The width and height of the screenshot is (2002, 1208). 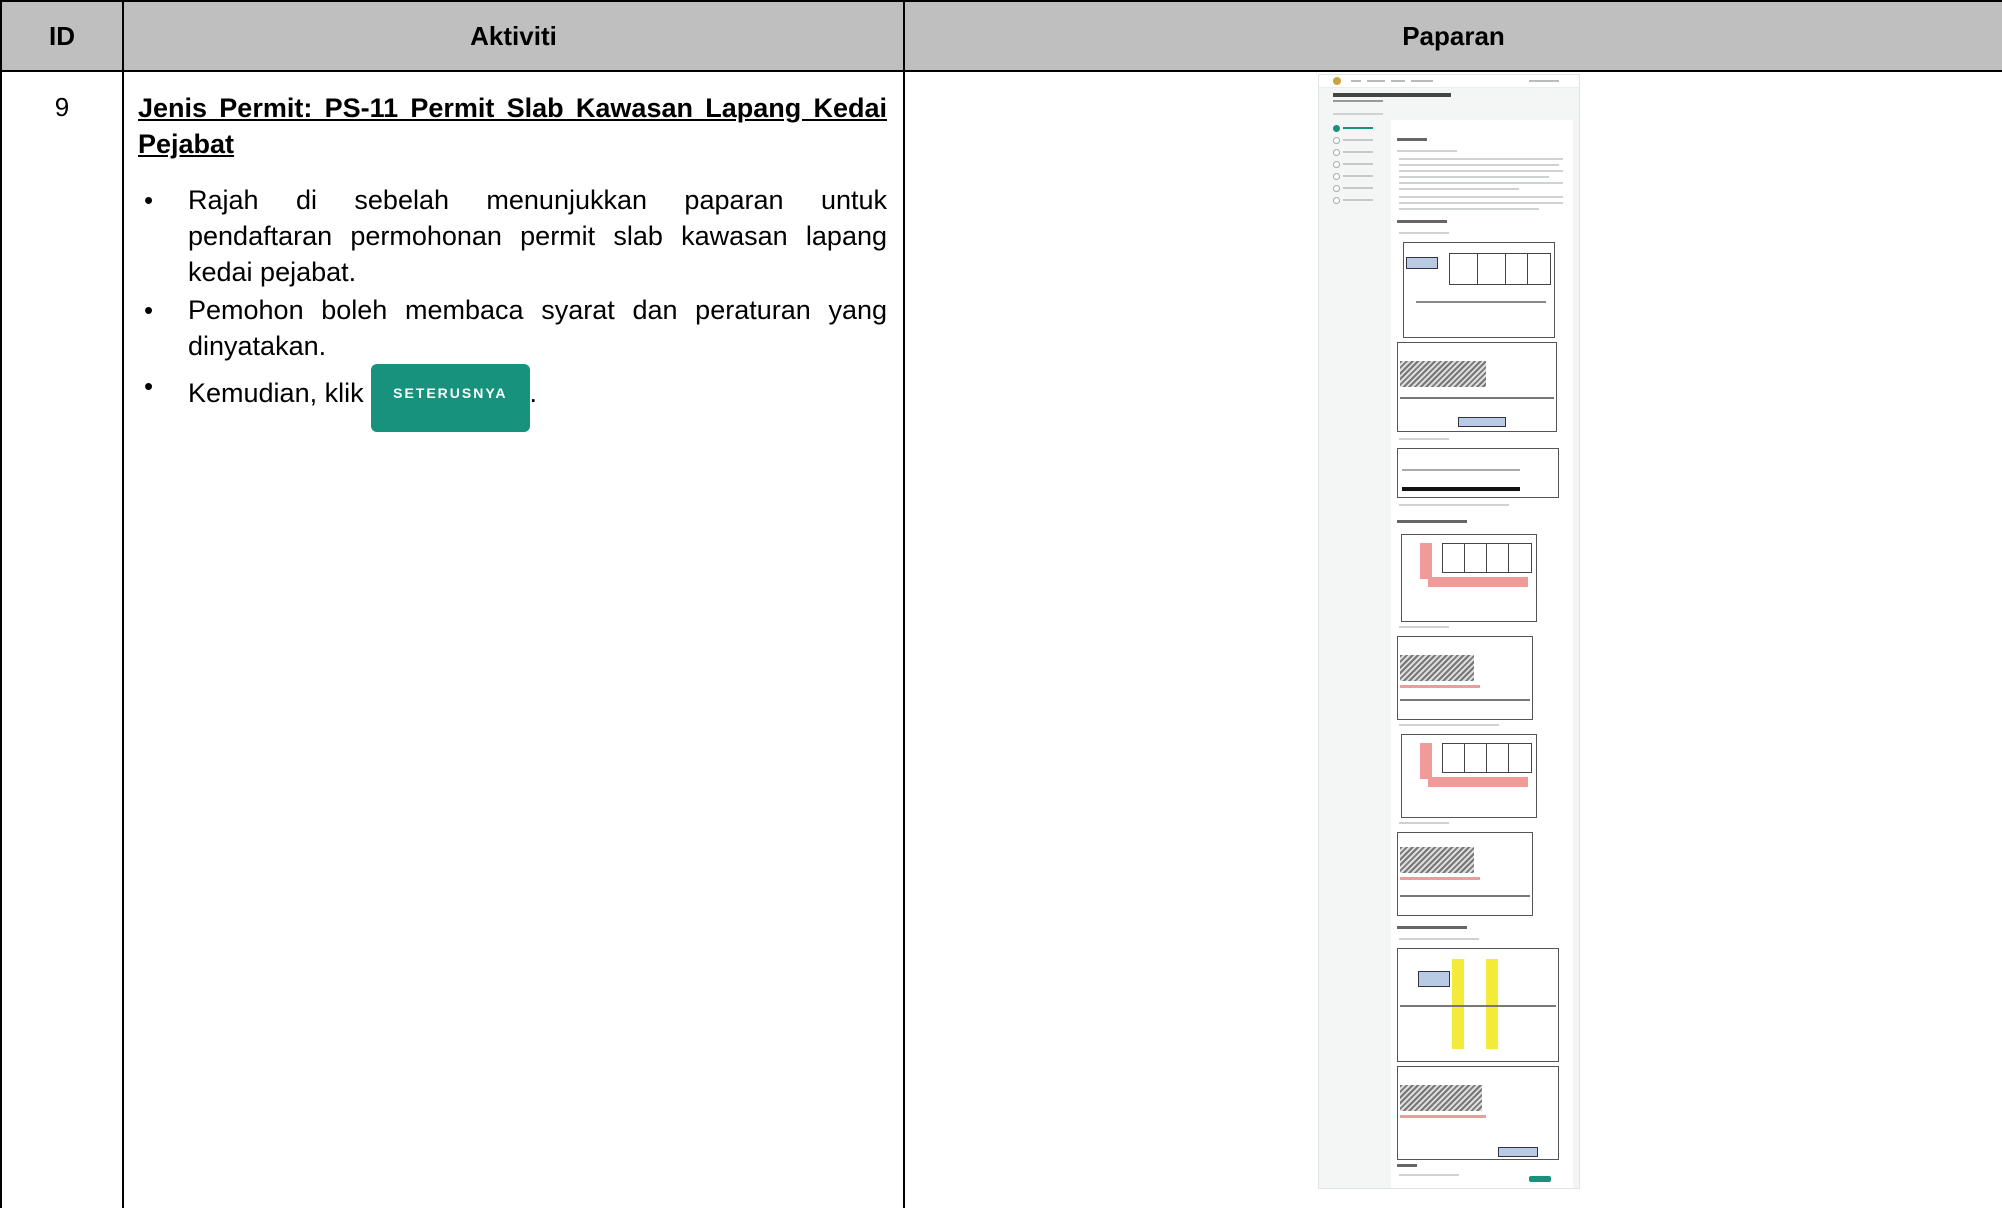 I want to click on header-activity: Aktiviti, so click(x=513, y=36).